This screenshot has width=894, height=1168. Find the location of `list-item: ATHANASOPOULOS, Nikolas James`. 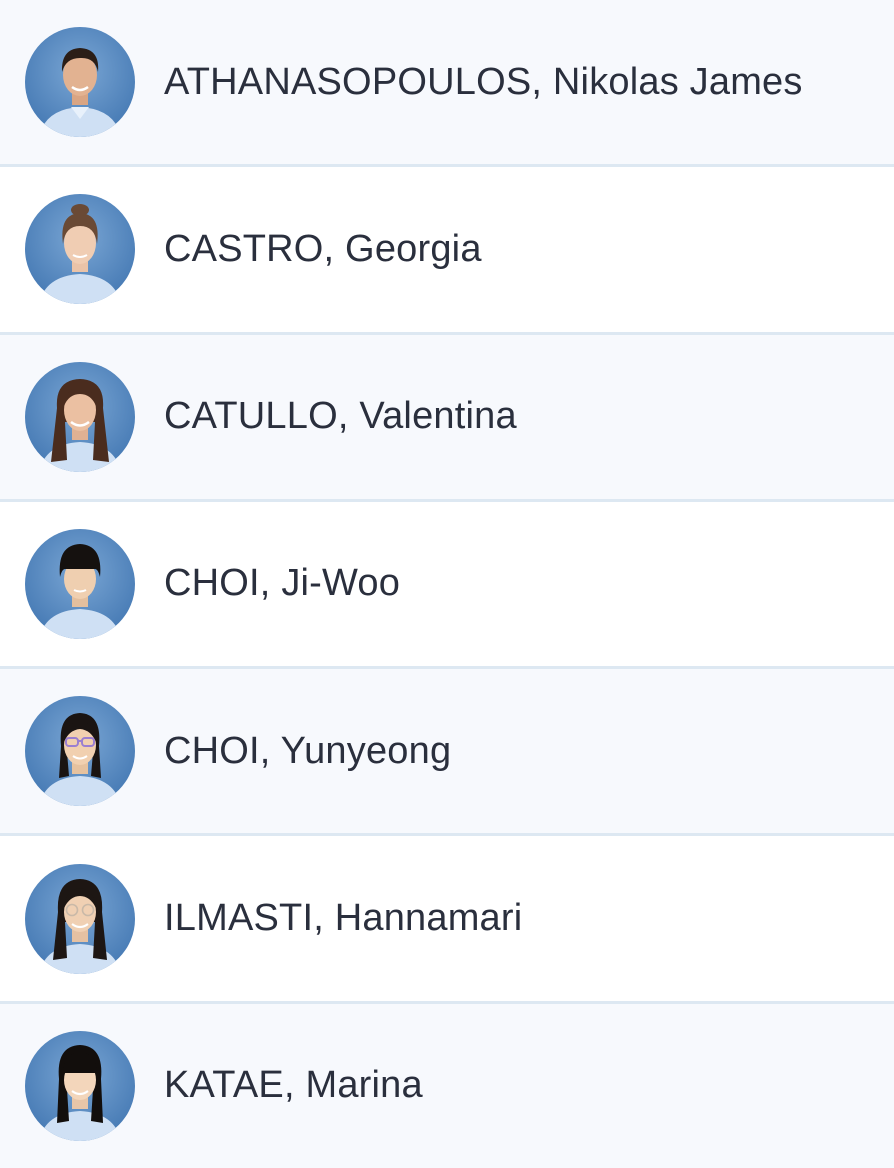

list-item: ATHANASOPOULOS, Nikolas James is located at coordinates (447, 84).